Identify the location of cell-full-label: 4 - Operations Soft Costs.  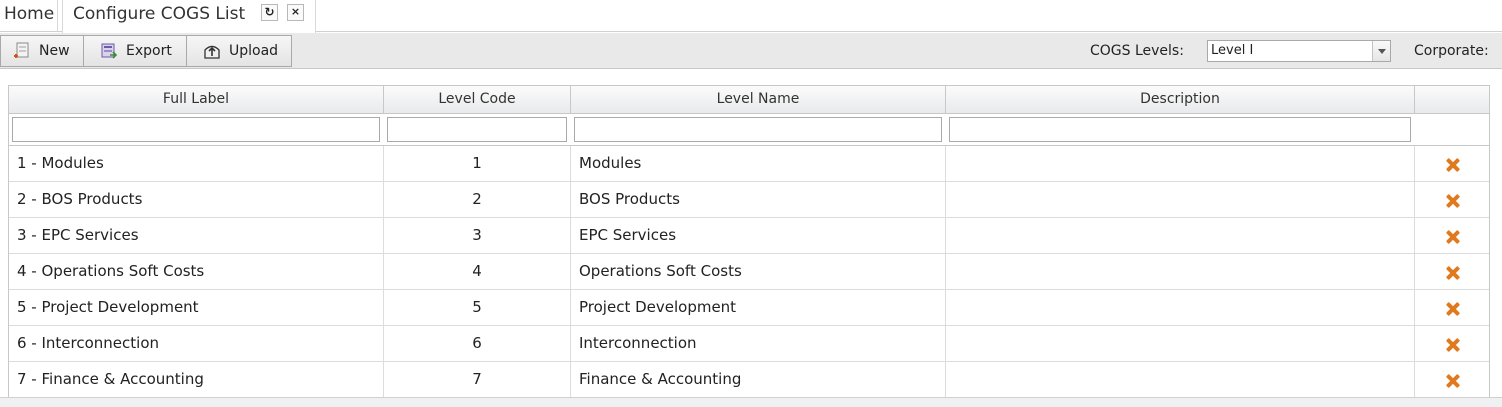
(196, 271).